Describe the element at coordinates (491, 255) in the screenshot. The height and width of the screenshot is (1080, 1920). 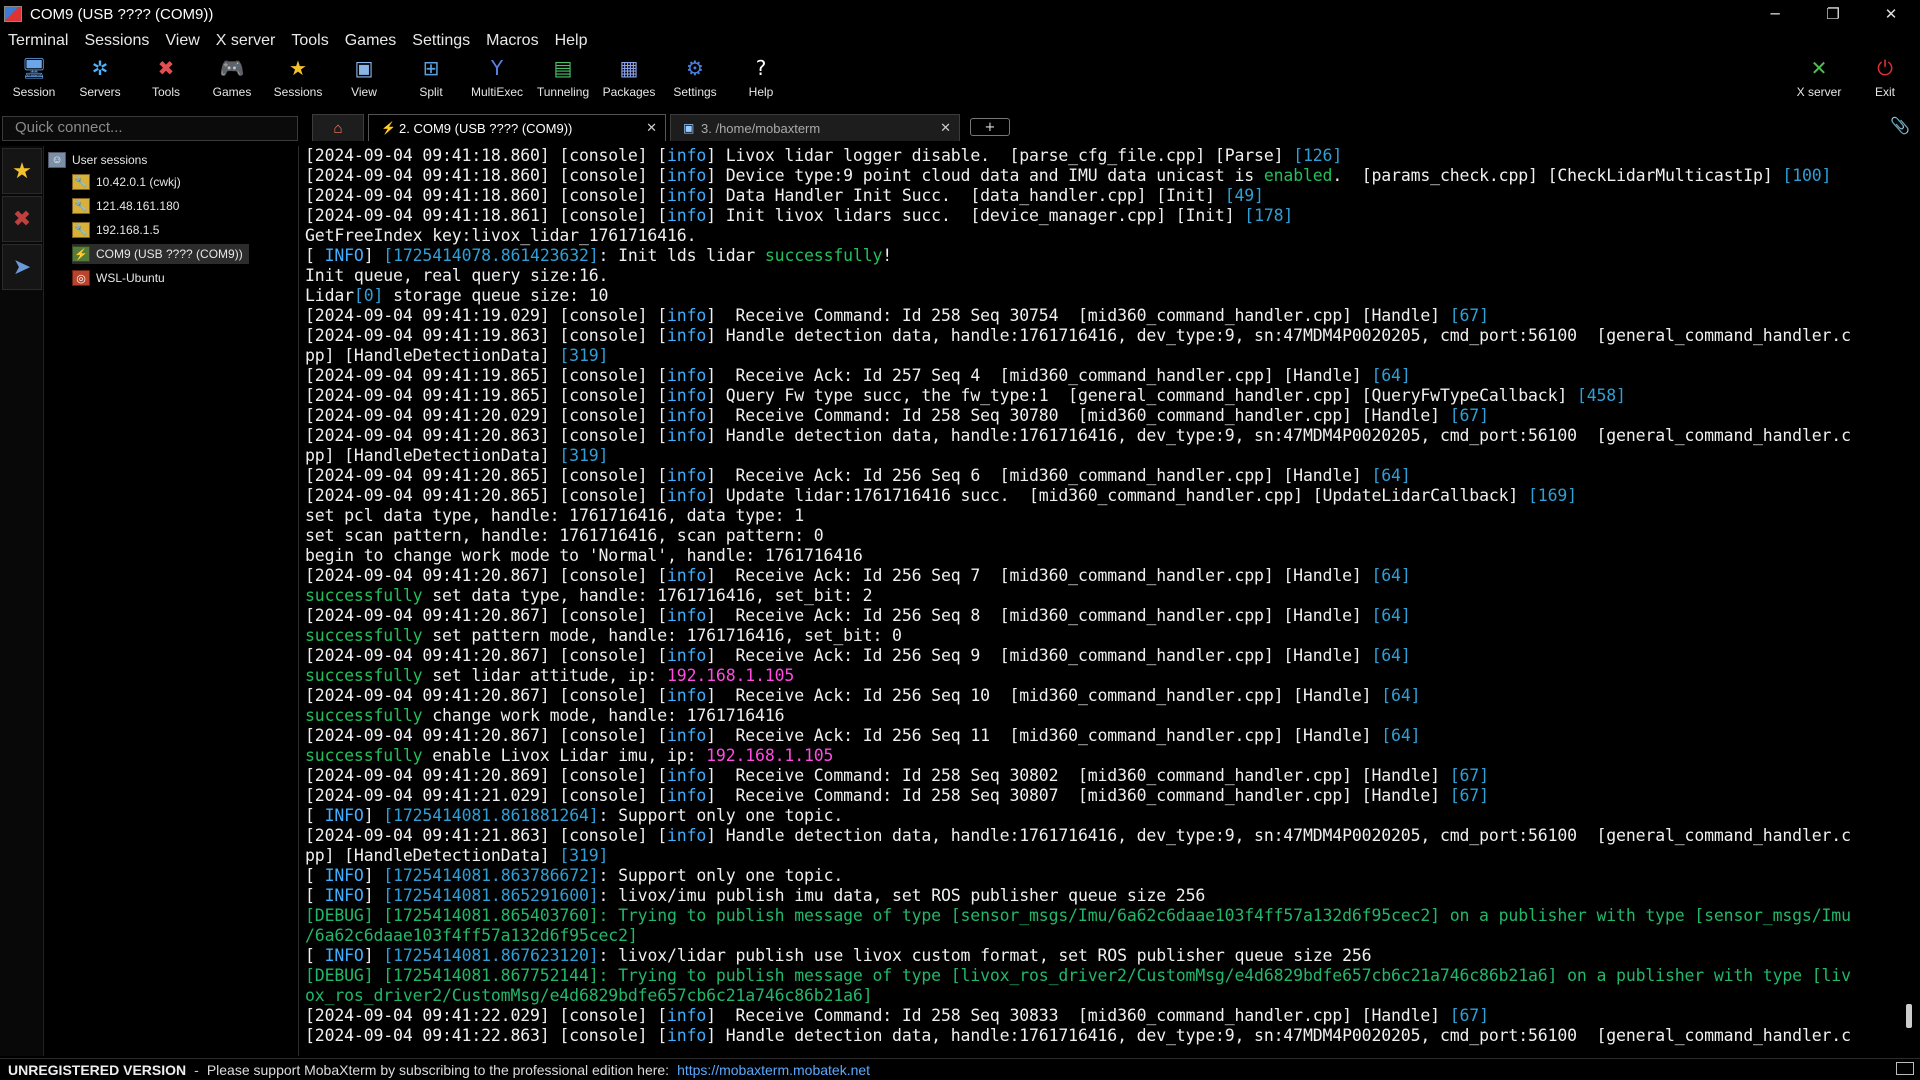
I see `terminal-text-segment: [1725414078.861423632]` at that location.